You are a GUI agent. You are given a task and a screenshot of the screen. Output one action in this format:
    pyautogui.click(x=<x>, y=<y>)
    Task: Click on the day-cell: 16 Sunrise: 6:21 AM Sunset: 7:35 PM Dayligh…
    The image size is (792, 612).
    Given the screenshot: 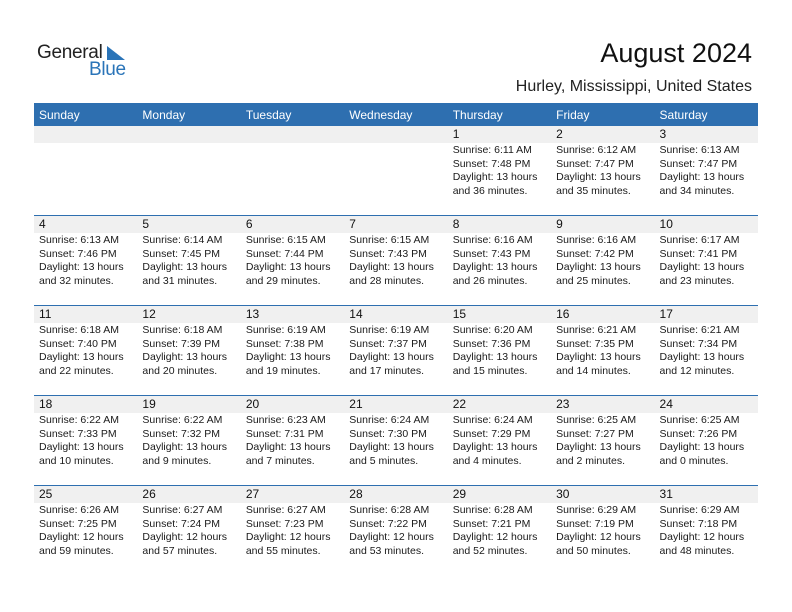 What is the action you would take?
    pyautogui.click(x=602, y=342)
    